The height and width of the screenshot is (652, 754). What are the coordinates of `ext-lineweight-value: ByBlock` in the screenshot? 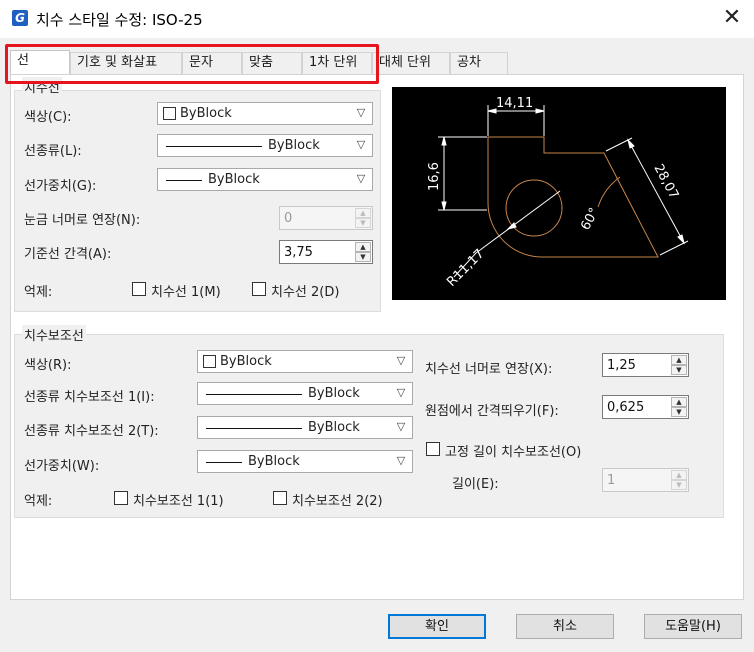 It's located at (274, 461).